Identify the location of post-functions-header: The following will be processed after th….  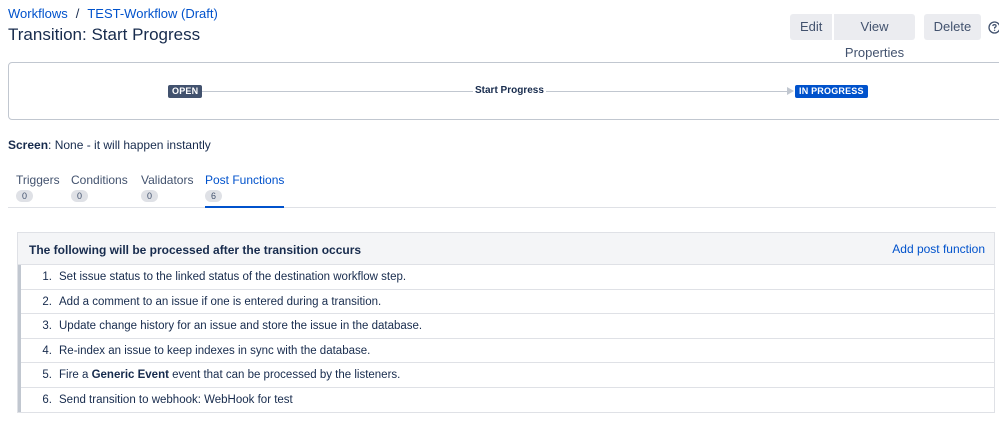
(506, 249).